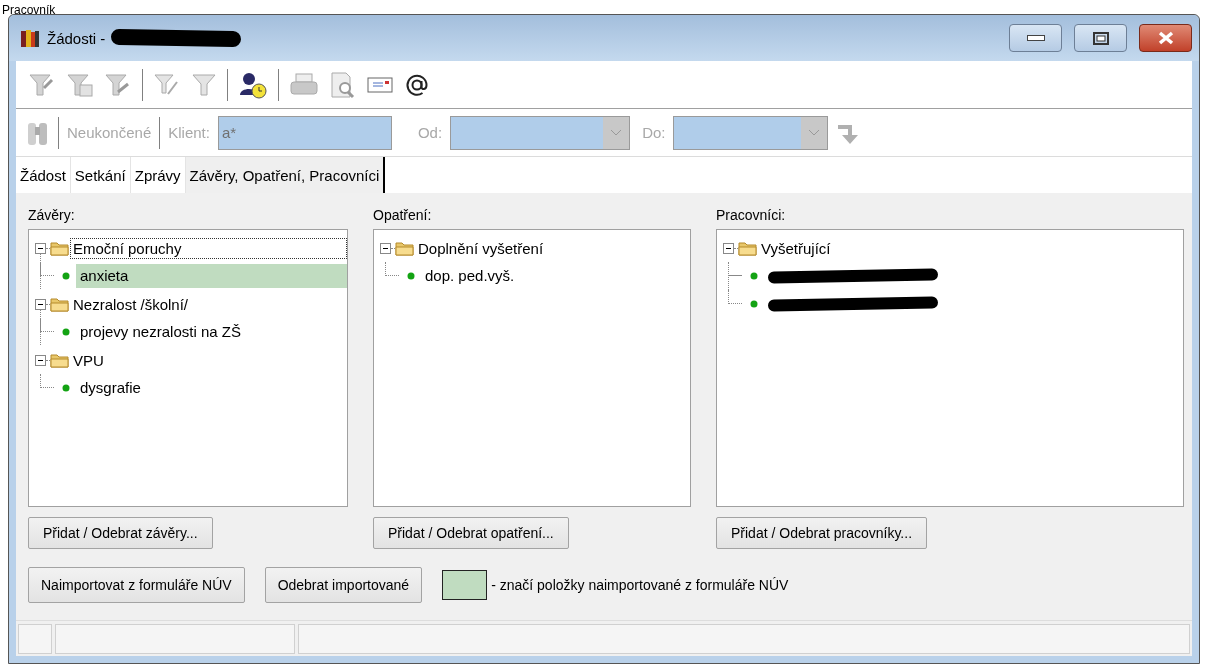 Image resolution: width=1206 pixels, height=671 pixels. Describe the element at coordinates (76, 38) in the screenshot. I see `window-title: Žádosti -` at that location.